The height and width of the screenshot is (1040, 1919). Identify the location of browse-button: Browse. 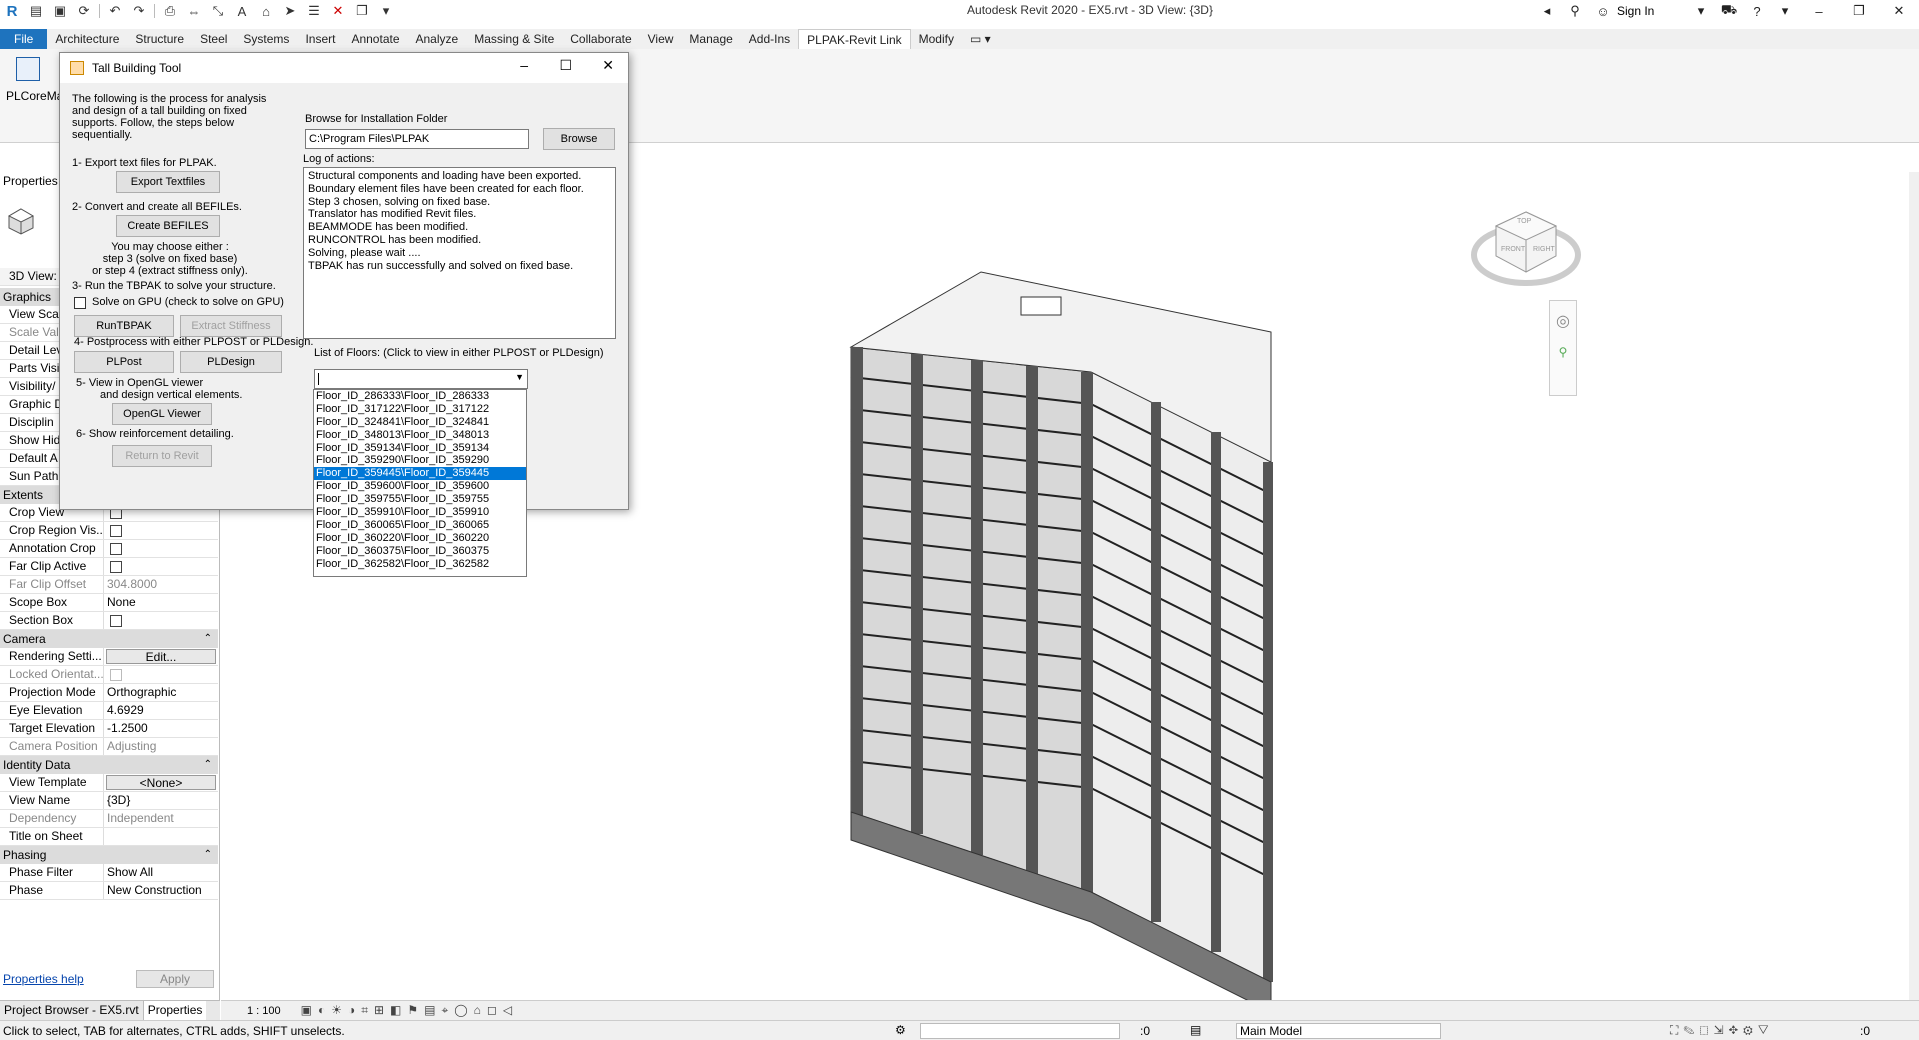
(579, 139).